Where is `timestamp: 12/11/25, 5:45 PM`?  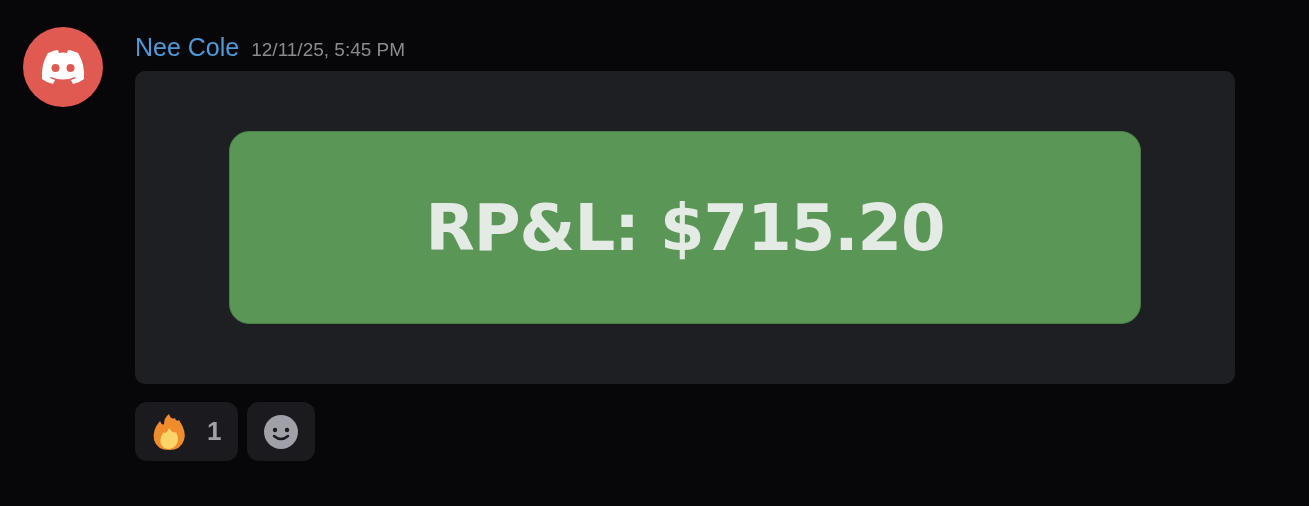
timestamp: 12/11/25, 5:45 PM is located at coordinates (328, 50).